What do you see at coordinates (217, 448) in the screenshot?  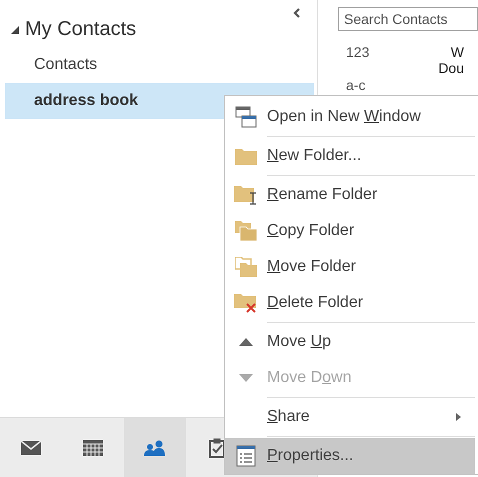 I see `clipboard-check-icon` at bounding box center [217, 448].